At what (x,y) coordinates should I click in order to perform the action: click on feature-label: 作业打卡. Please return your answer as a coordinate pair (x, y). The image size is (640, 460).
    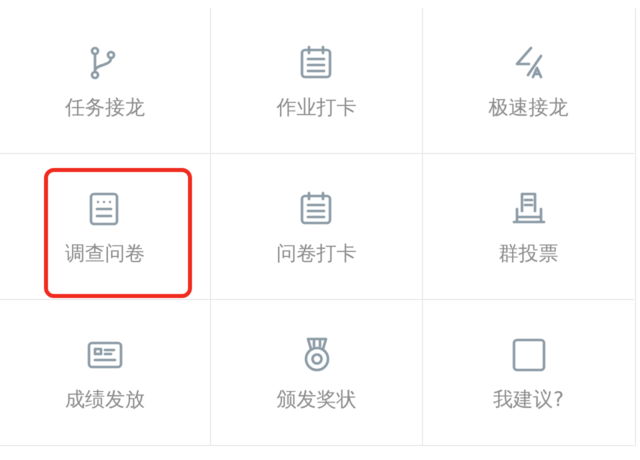
    Looking at the image, I should click on (316, 106).